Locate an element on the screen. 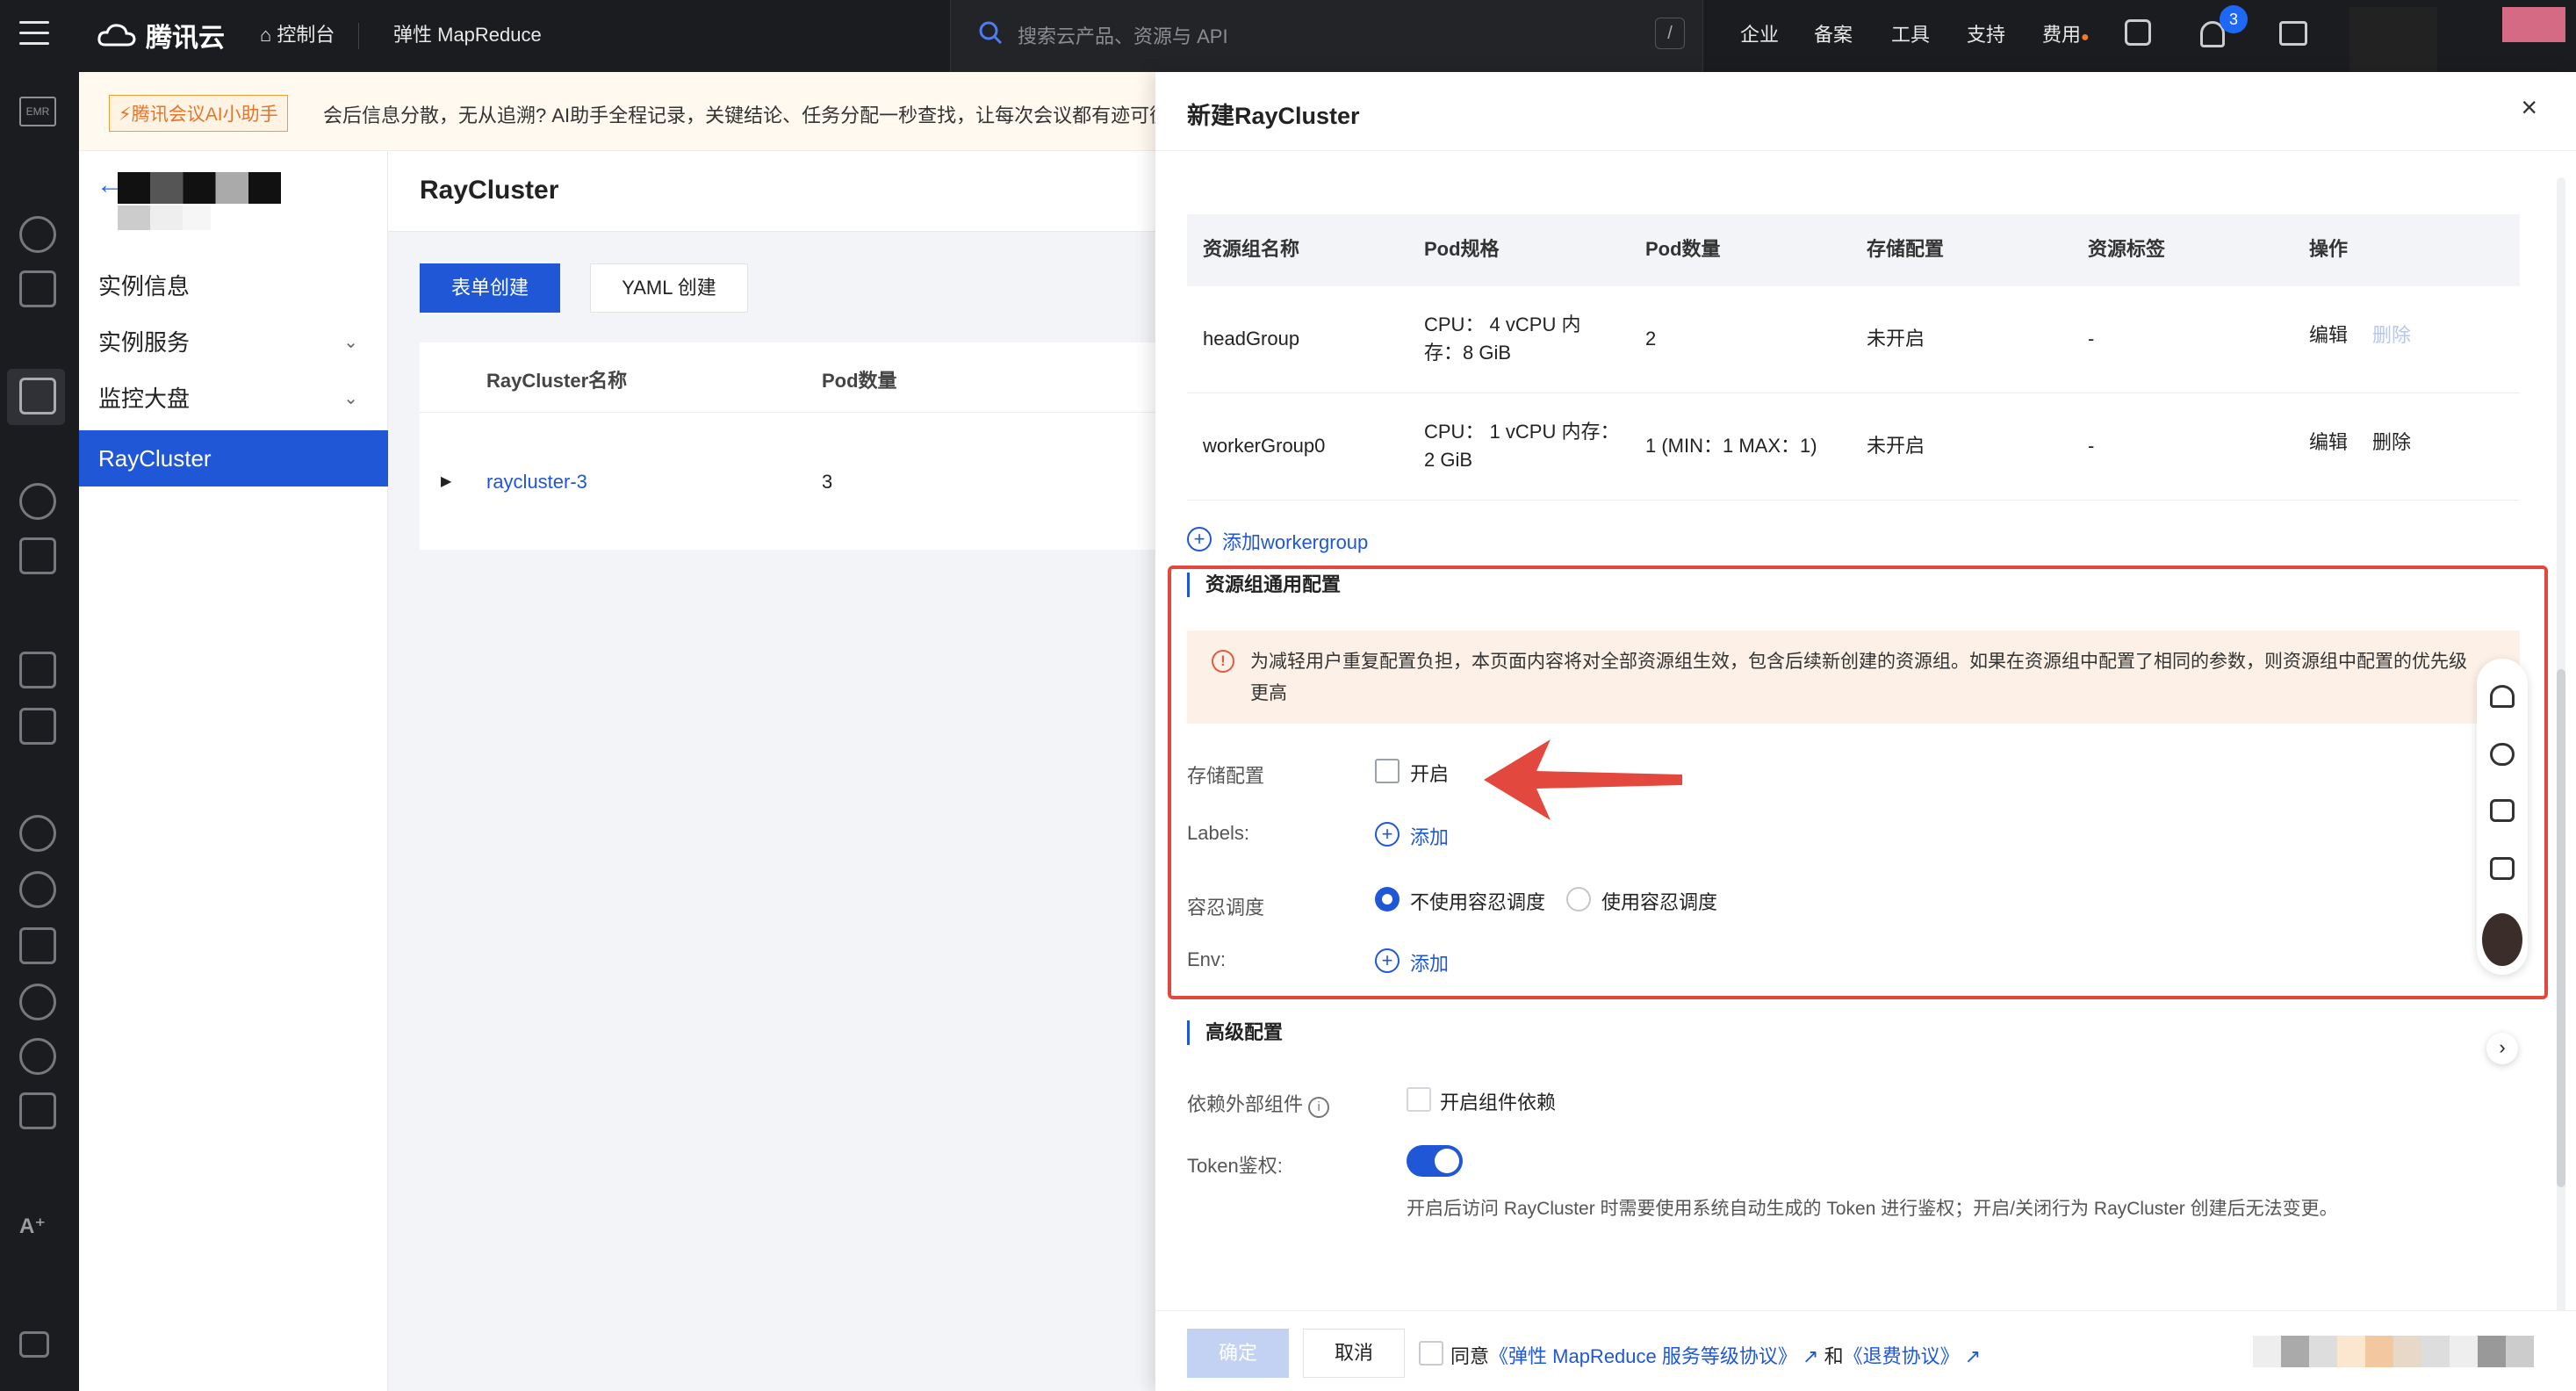 The image size is (2576, 1391). instance-name-pixelated is located at coordinates (199, 188).